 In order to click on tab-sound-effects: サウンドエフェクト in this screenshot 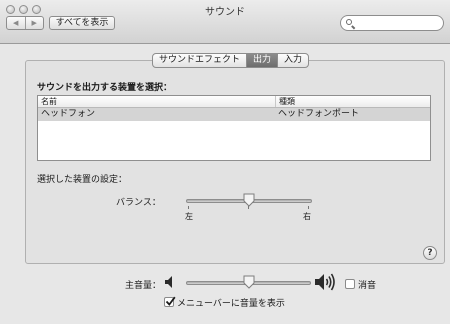, I will do `click(199, 60)`.